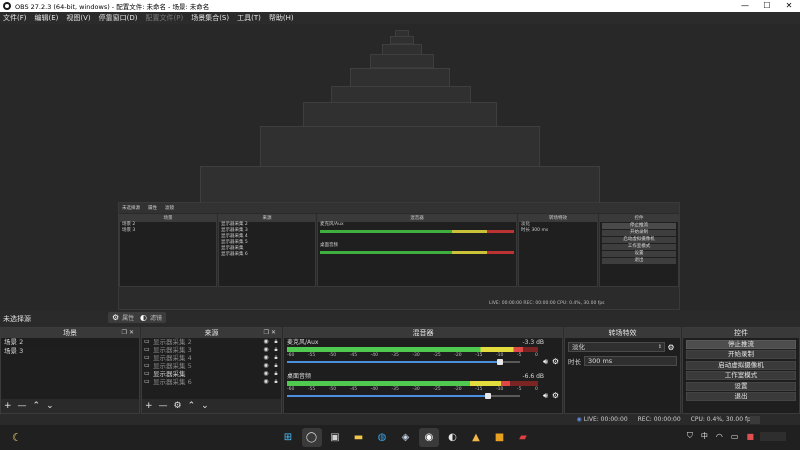 This screenshot has height=450, width=800. I want to click on menu-help: 帮助(H), so click(281, 18).